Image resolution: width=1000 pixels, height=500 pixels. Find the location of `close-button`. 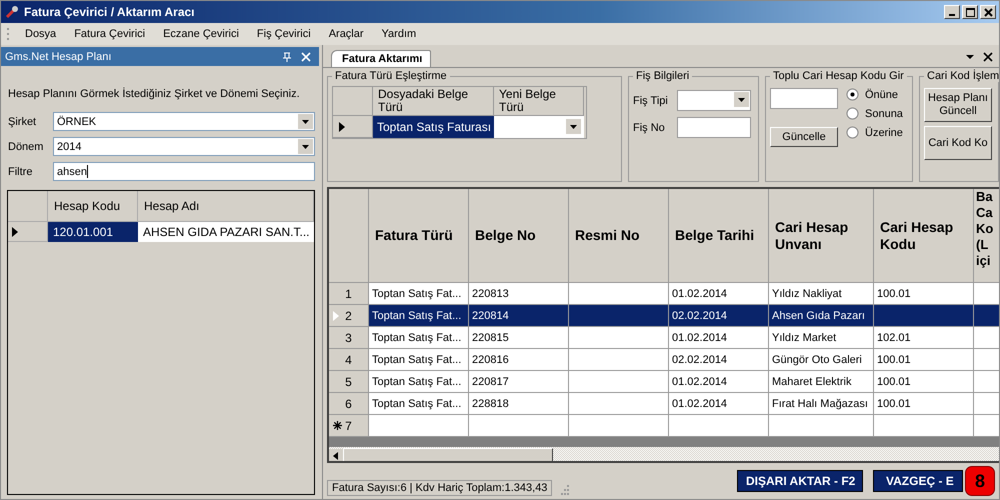

close-button is located at coordinates (988, 12).